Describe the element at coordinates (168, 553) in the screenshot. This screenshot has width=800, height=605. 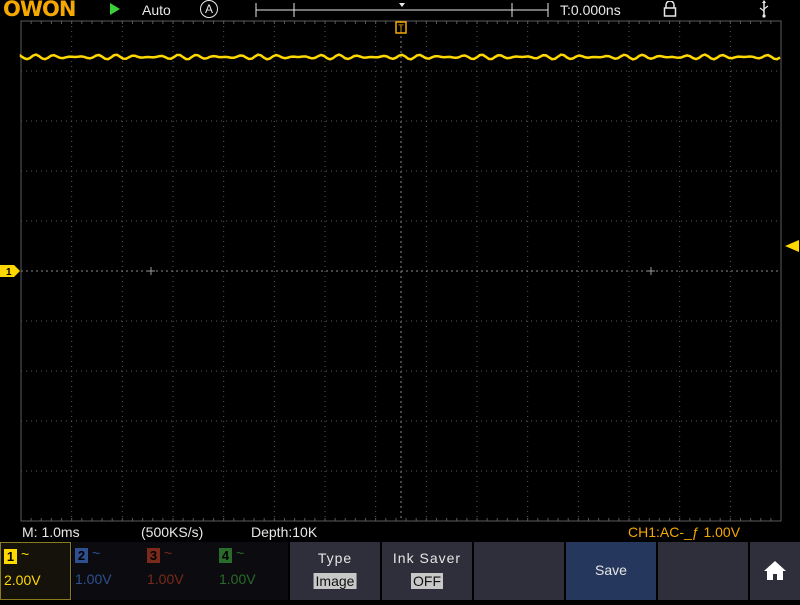
I see `channel-3-coupling: ~` at that location.